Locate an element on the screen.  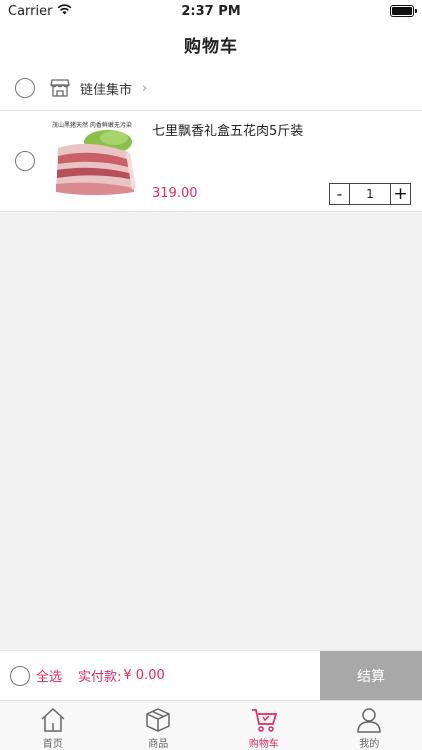
select-all-radio is located at coordinates (20, 675).